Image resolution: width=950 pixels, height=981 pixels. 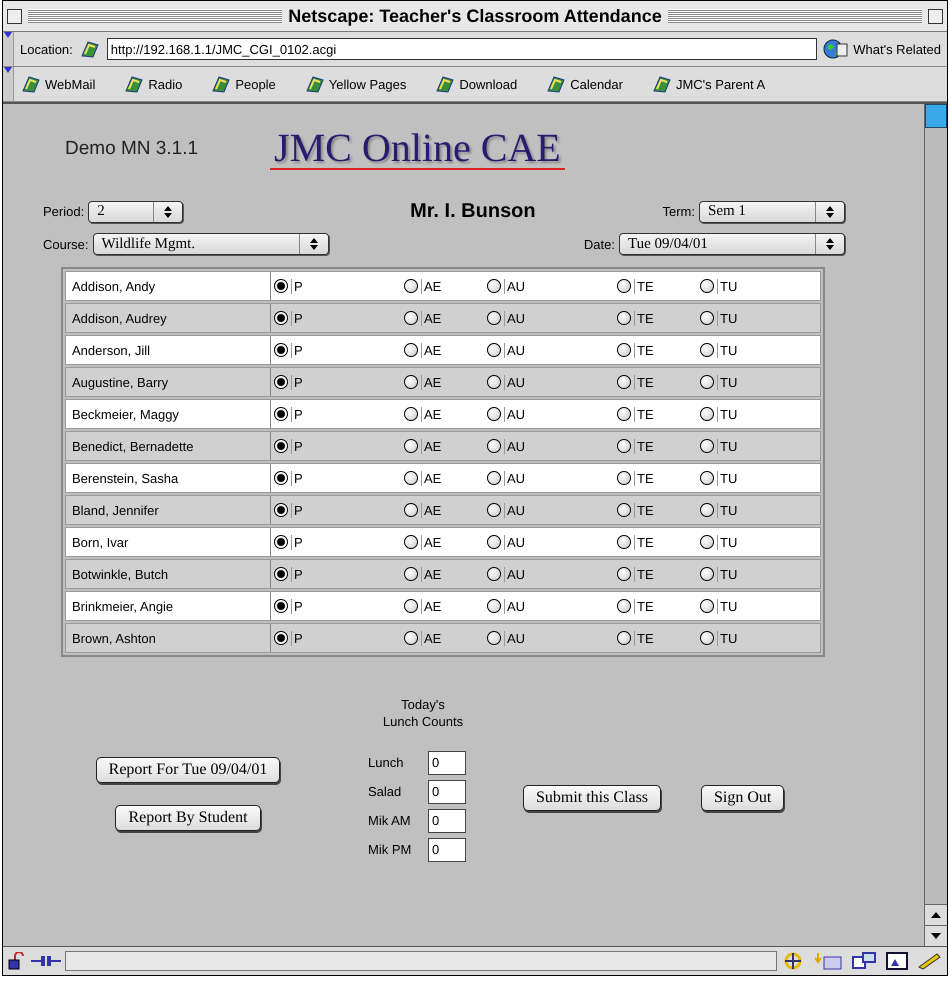 What do you see at coordinates (935, 525) in the screenshot?
I see `scrollbar` at bounding box center [935, 525].